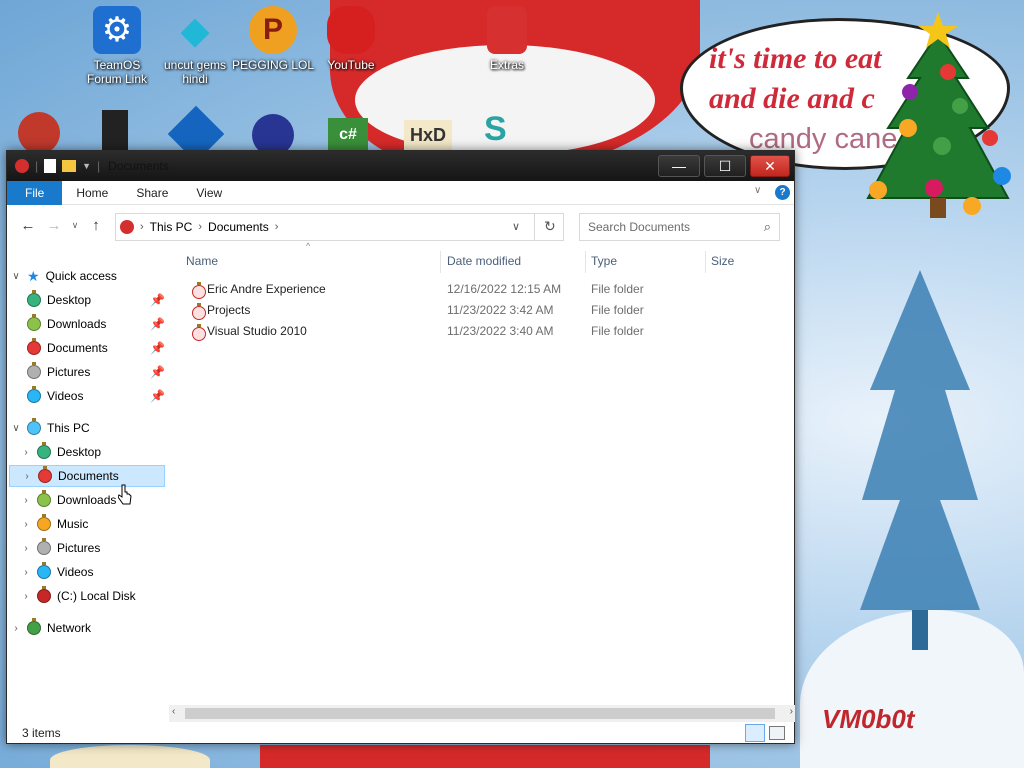 Image resolution: width=1024 pixels, height=768 pixels. Describe the element at coordinates (87, 524) in the screenshot. I see `sidebar-item-music: › Music` at that location.